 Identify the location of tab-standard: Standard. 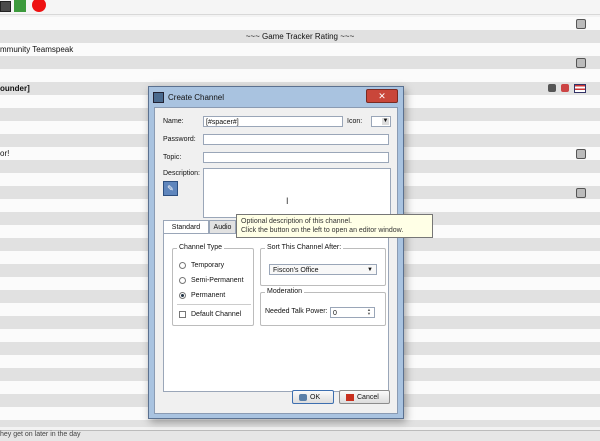
(186, 226).